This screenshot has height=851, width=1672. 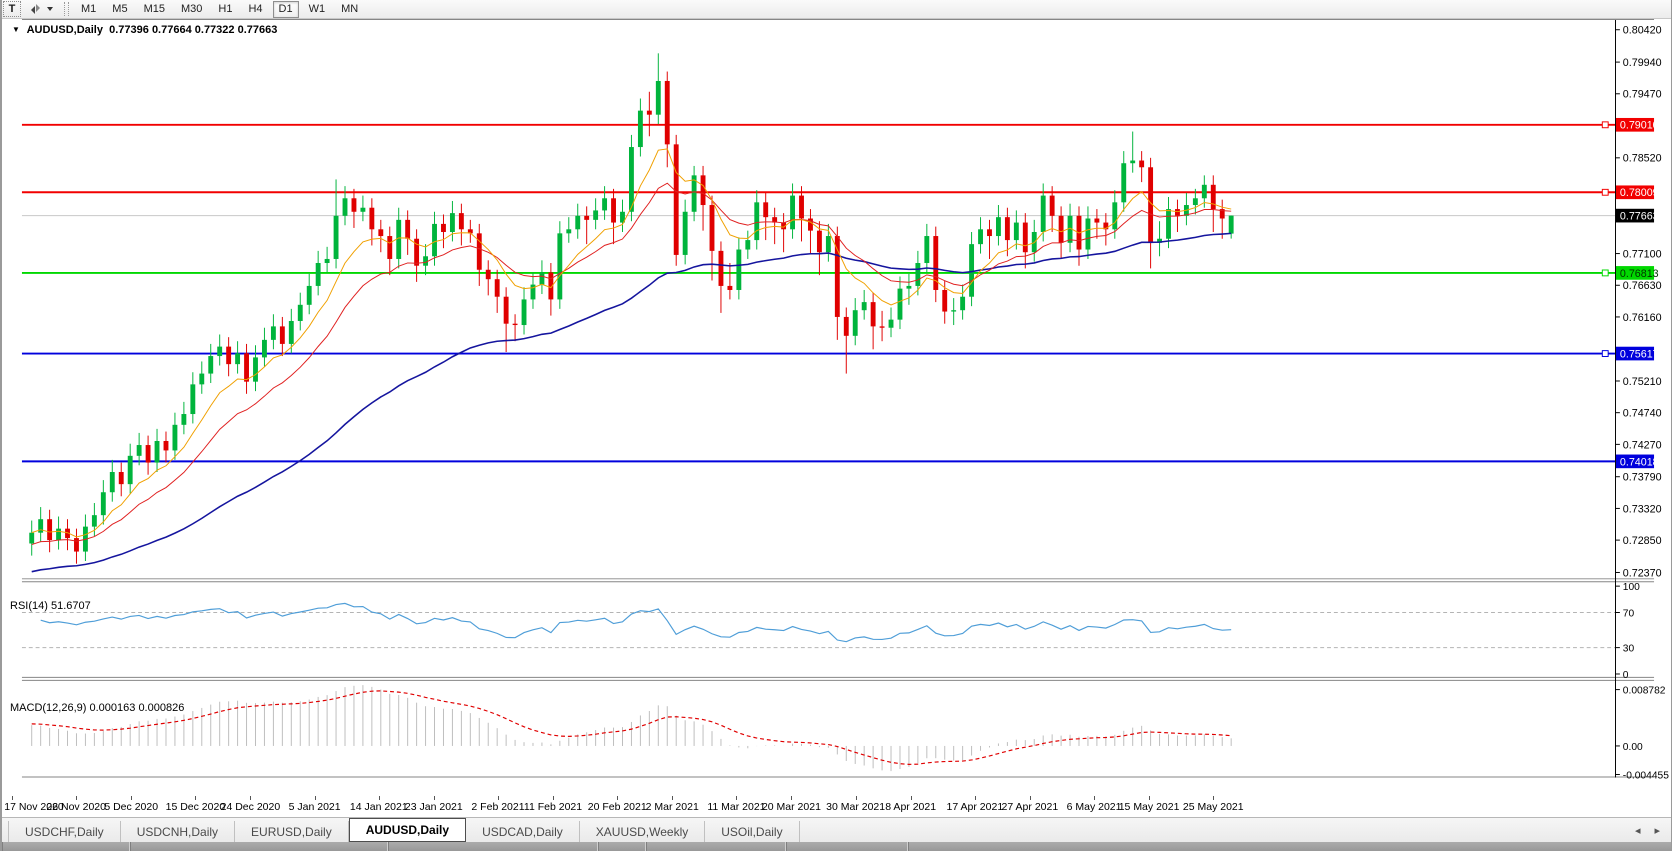 I want to click on collapse-triangle-icon: ▼, so click(x=16, y=29).